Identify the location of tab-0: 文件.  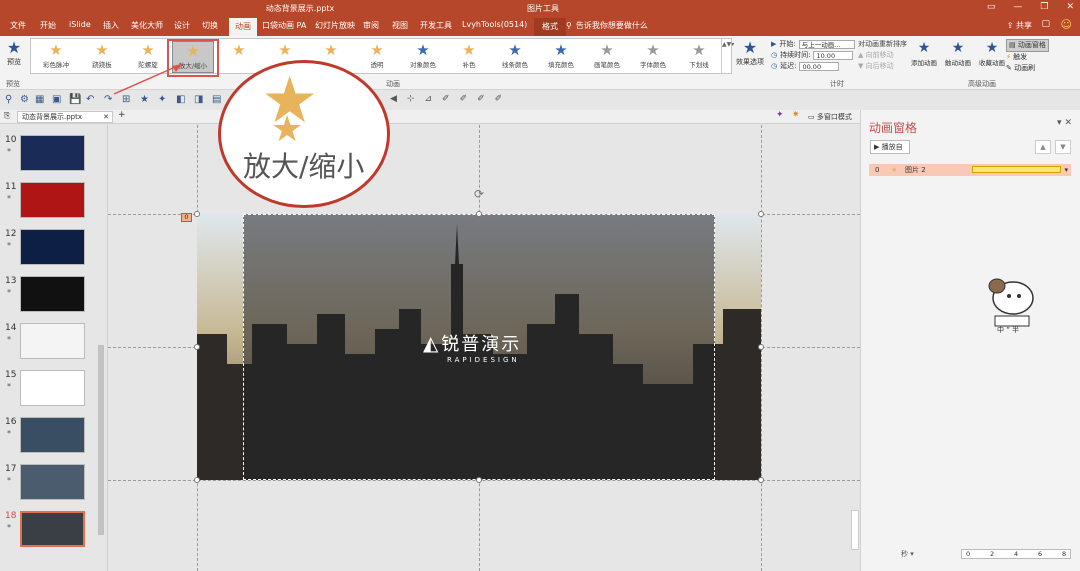
(18, 25).